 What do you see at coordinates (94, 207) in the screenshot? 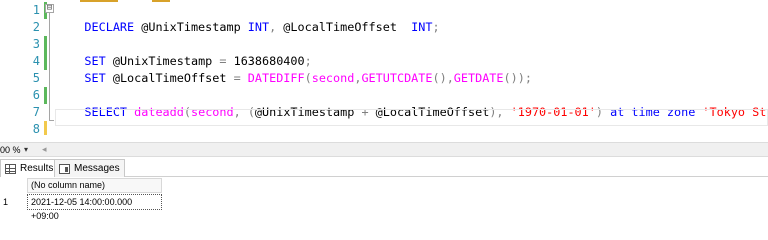
I see `result-cell: 2021-12-05 14:00:00.000 +09:00` at bounding box center [94, 207].